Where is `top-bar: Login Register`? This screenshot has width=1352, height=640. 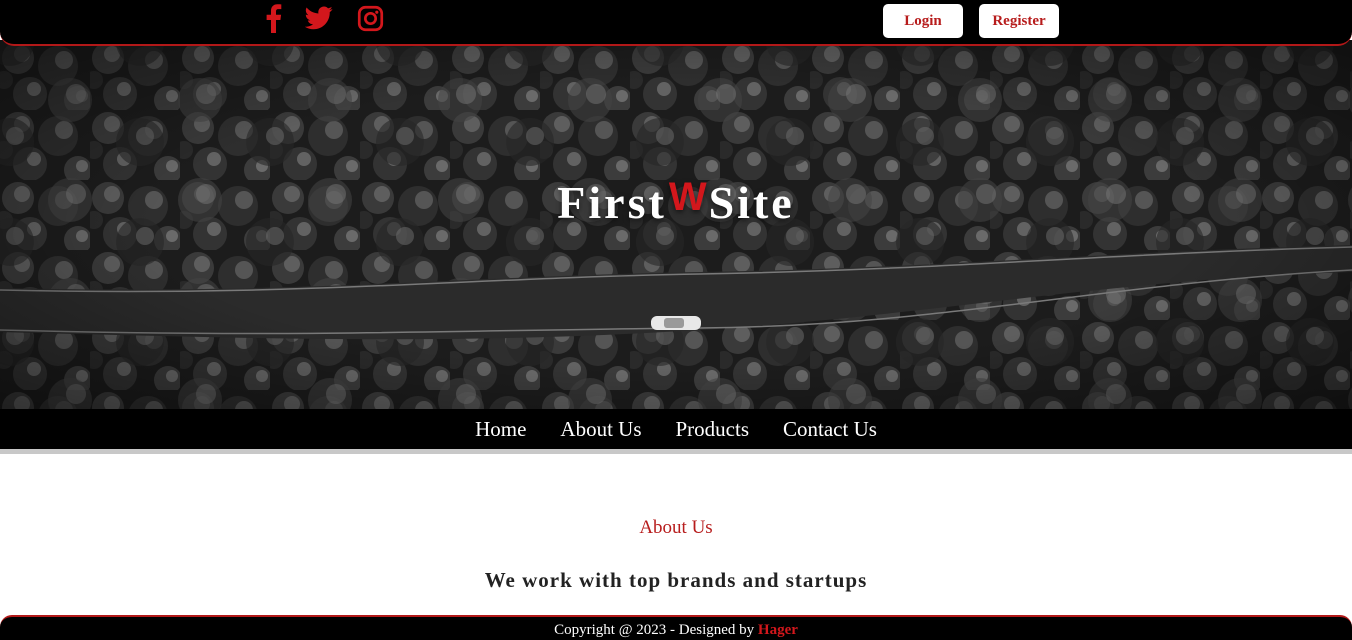
top-bar: Login Register is located at coordinates (676, 23).